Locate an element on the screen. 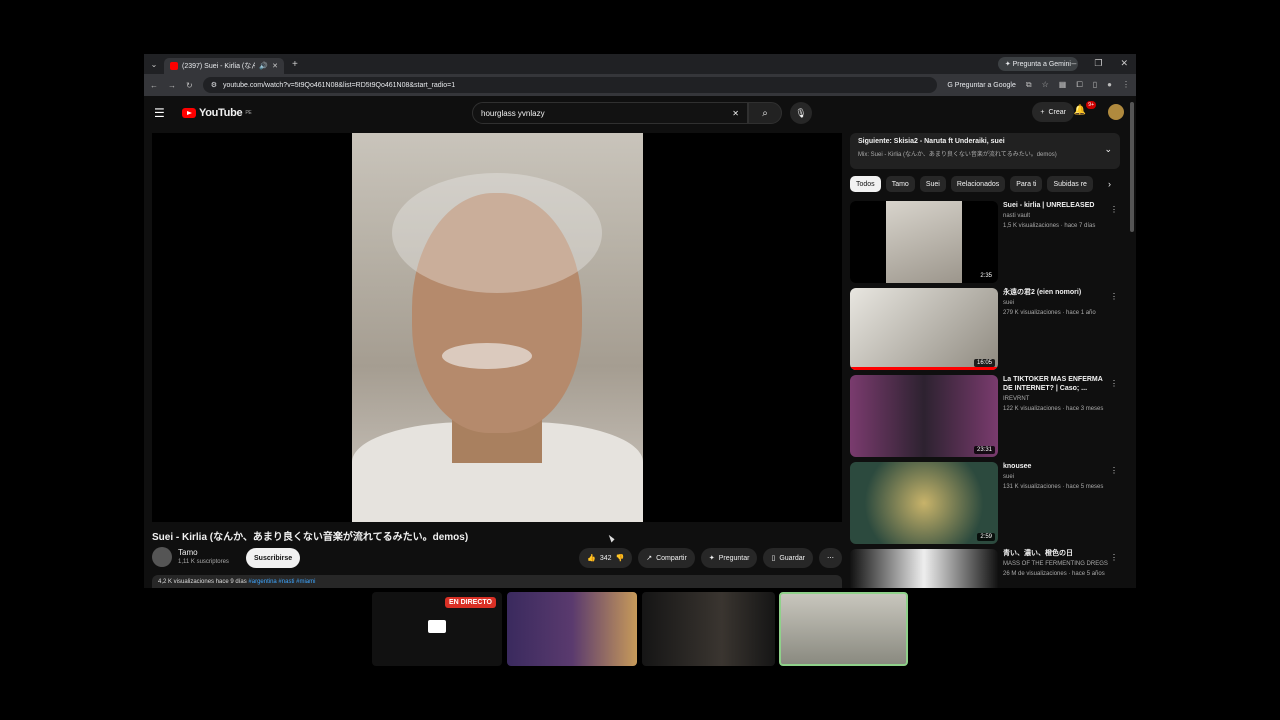  voice-search-button: 🎙 is located at coordinates (801, 113).